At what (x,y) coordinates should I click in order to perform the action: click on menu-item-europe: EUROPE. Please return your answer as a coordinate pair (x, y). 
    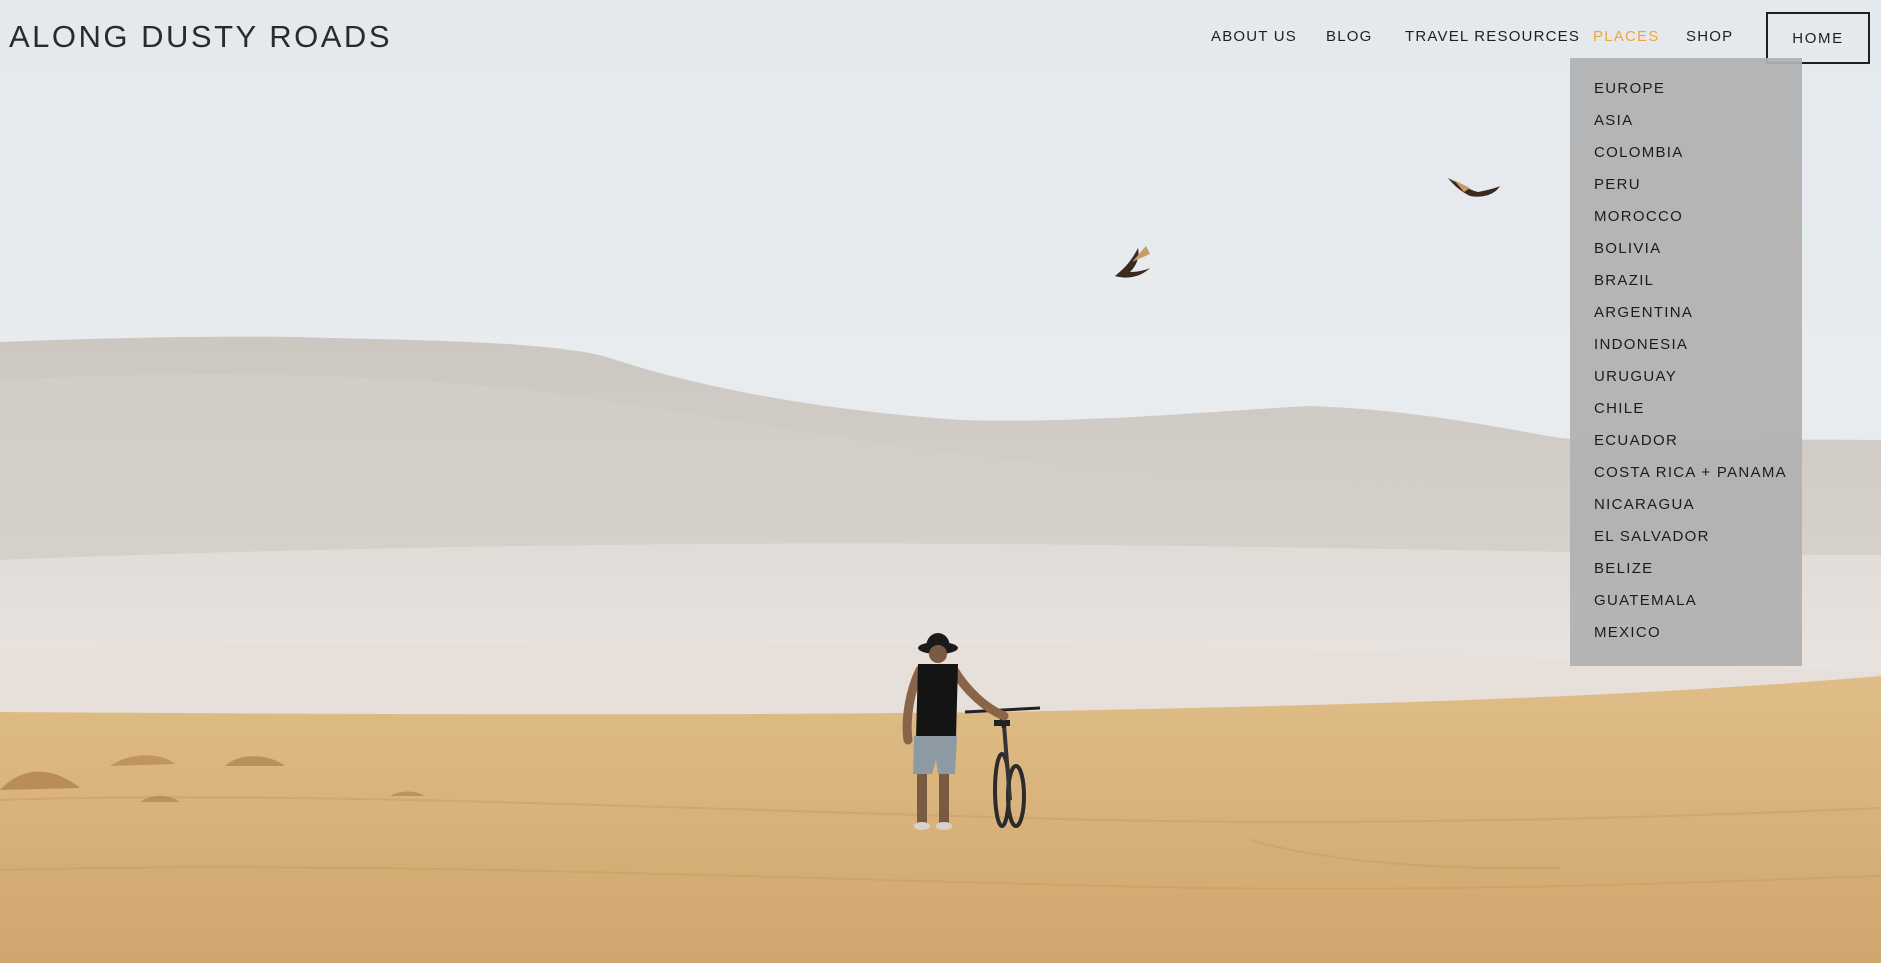
    Looking at the image, I should click on (1686, 95).